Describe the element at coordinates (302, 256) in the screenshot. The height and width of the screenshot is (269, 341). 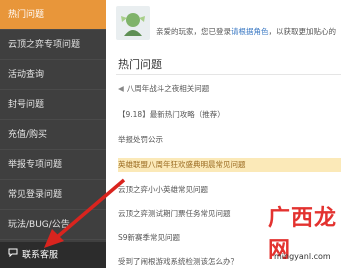
I see `watermark-url: mingyanl.com` at that location.